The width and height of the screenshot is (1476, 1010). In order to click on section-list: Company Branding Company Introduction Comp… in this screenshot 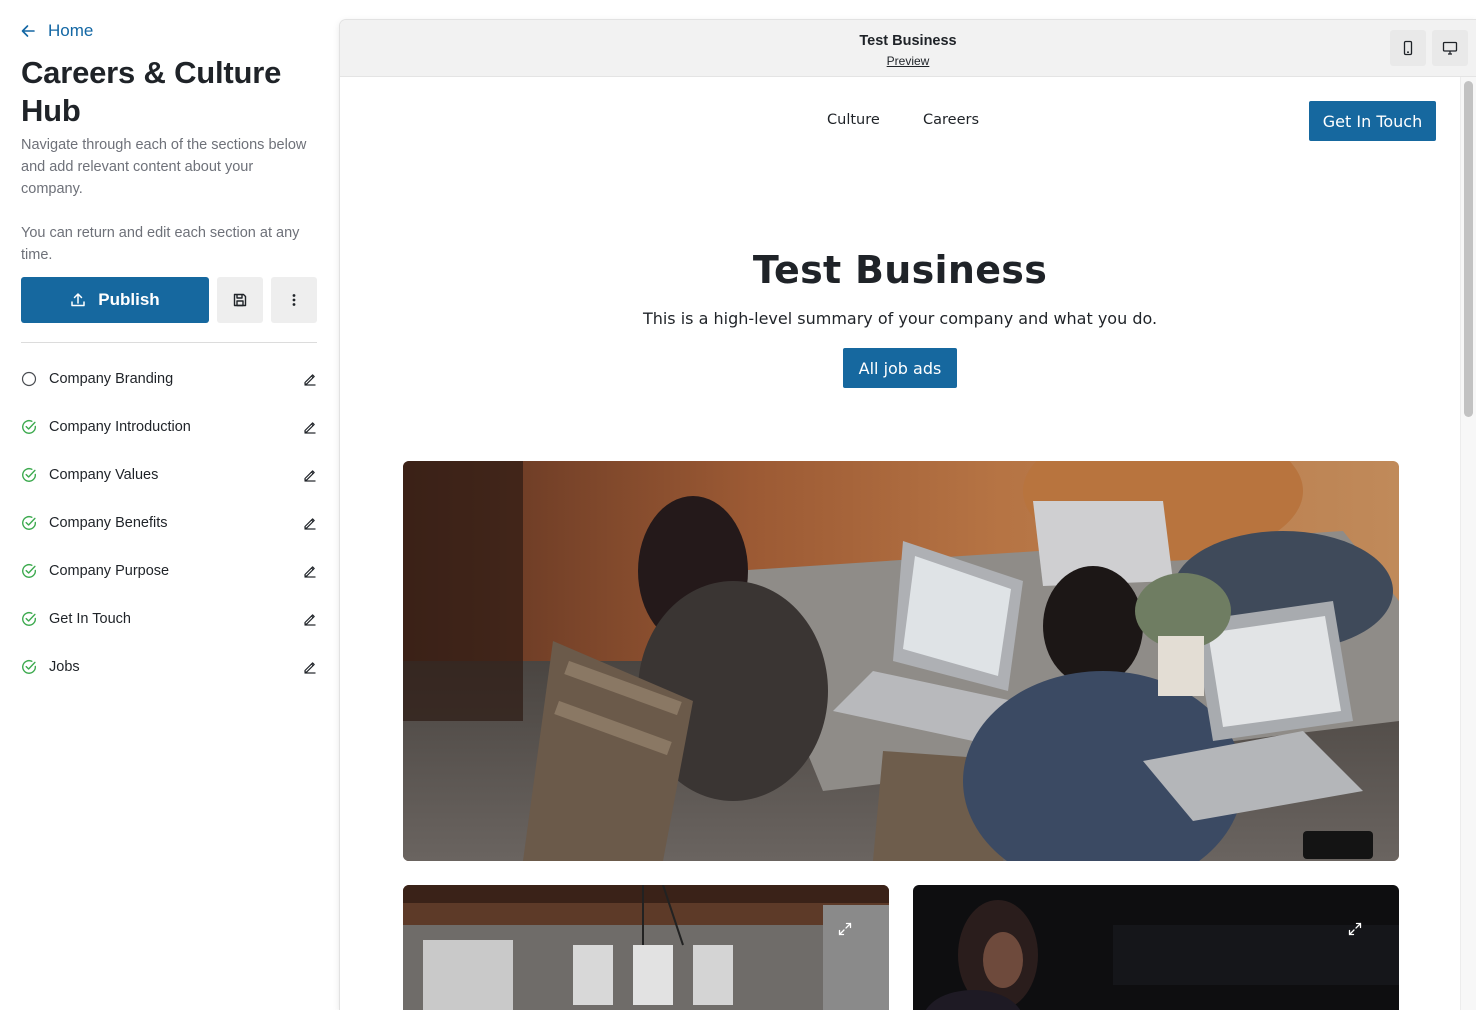, I will do `click(169, 523)`.